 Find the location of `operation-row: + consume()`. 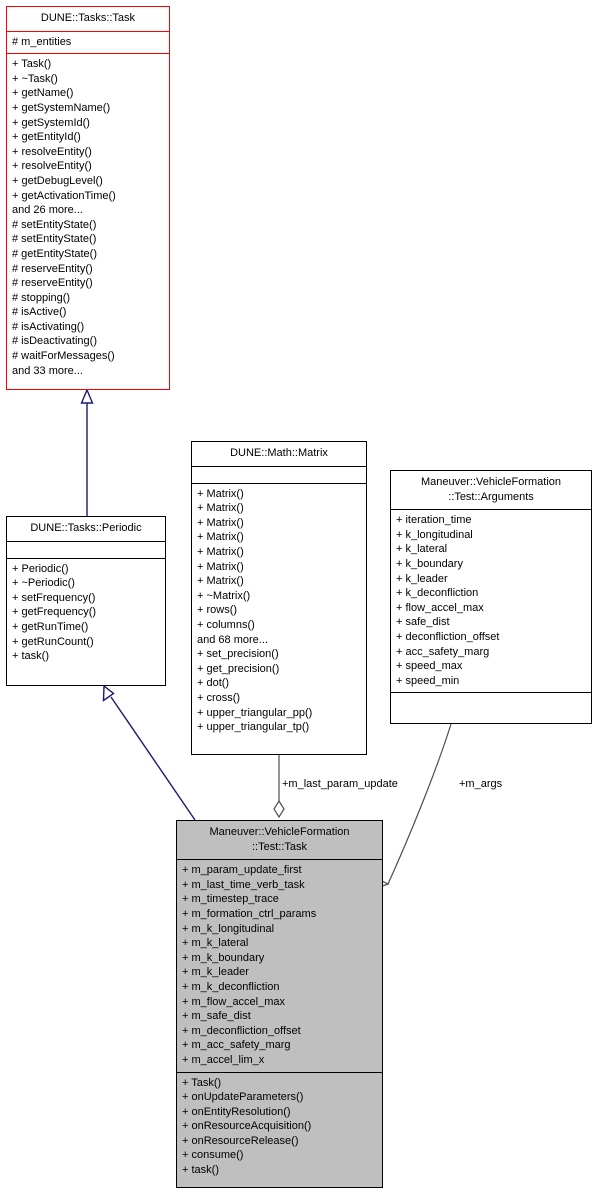

operation-row: + consume() is located at coordinates (213, 1155).